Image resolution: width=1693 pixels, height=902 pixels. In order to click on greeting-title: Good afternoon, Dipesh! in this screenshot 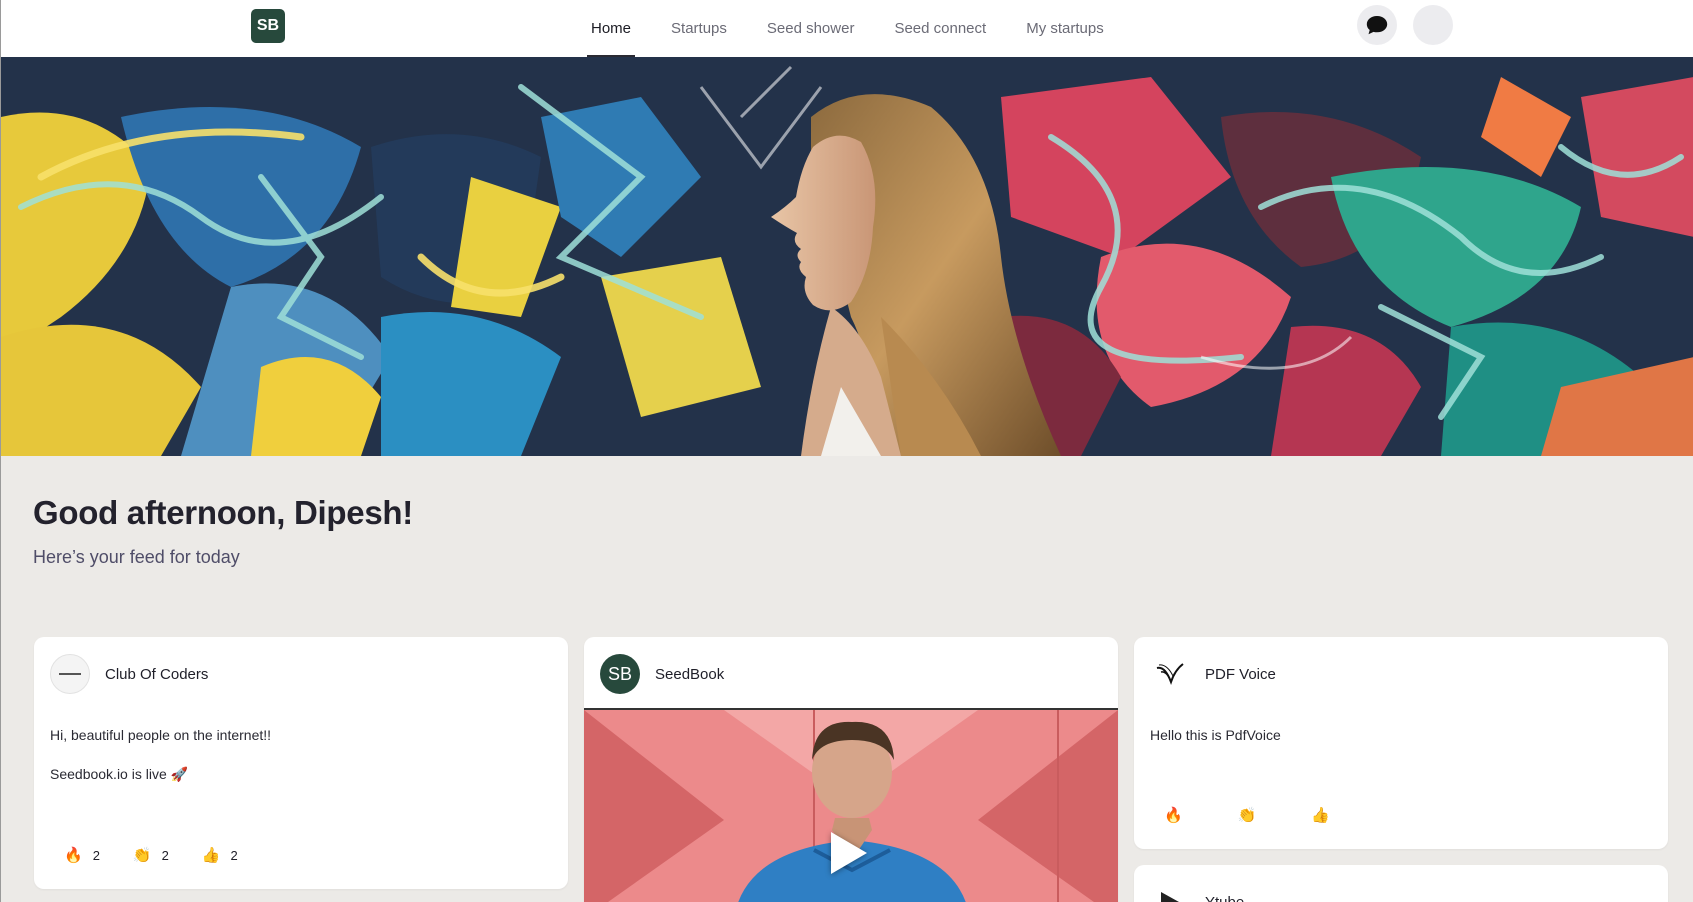, I will do `click(223, 512)`.